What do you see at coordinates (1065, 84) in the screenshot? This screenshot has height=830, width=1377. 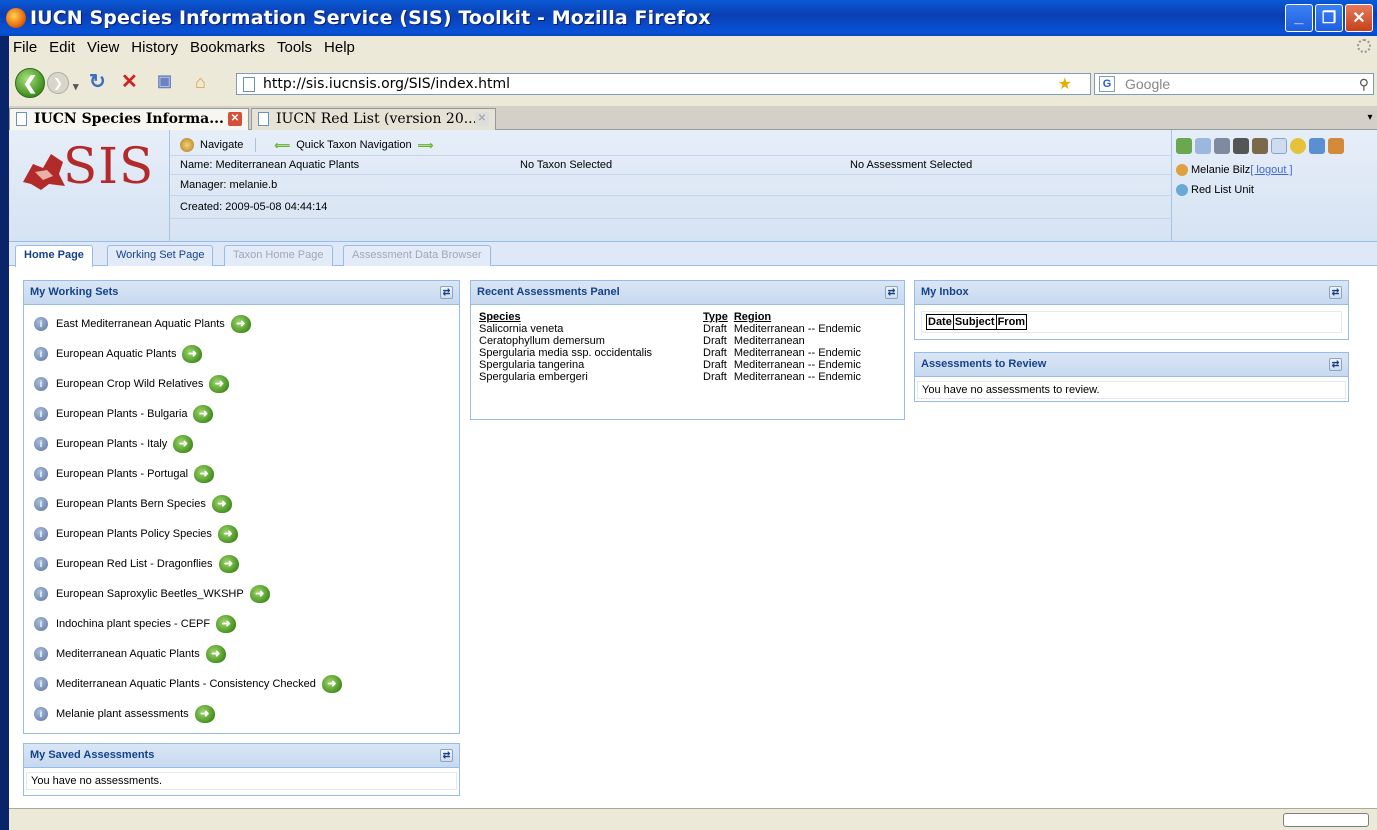 I see `bookmark-star-icon: ★` at bounding box center [1065, 84].